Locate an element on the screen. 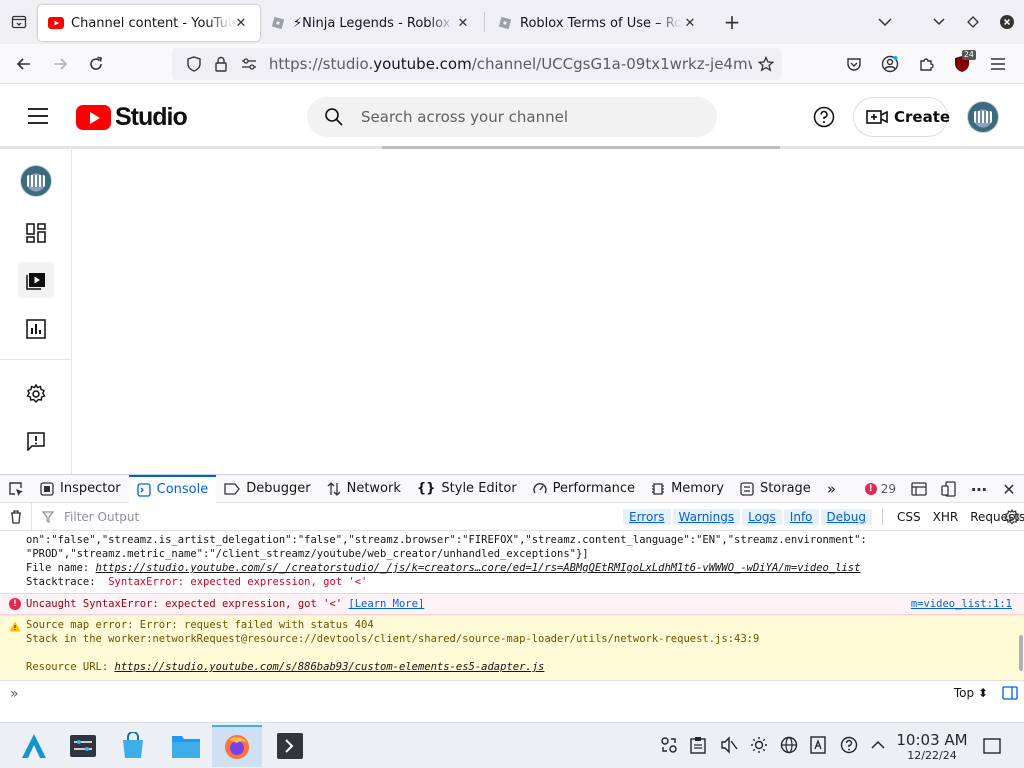 This screenshot has width=1024, height=768. clear-console-trash-icon is located at coordinates (16, 516).